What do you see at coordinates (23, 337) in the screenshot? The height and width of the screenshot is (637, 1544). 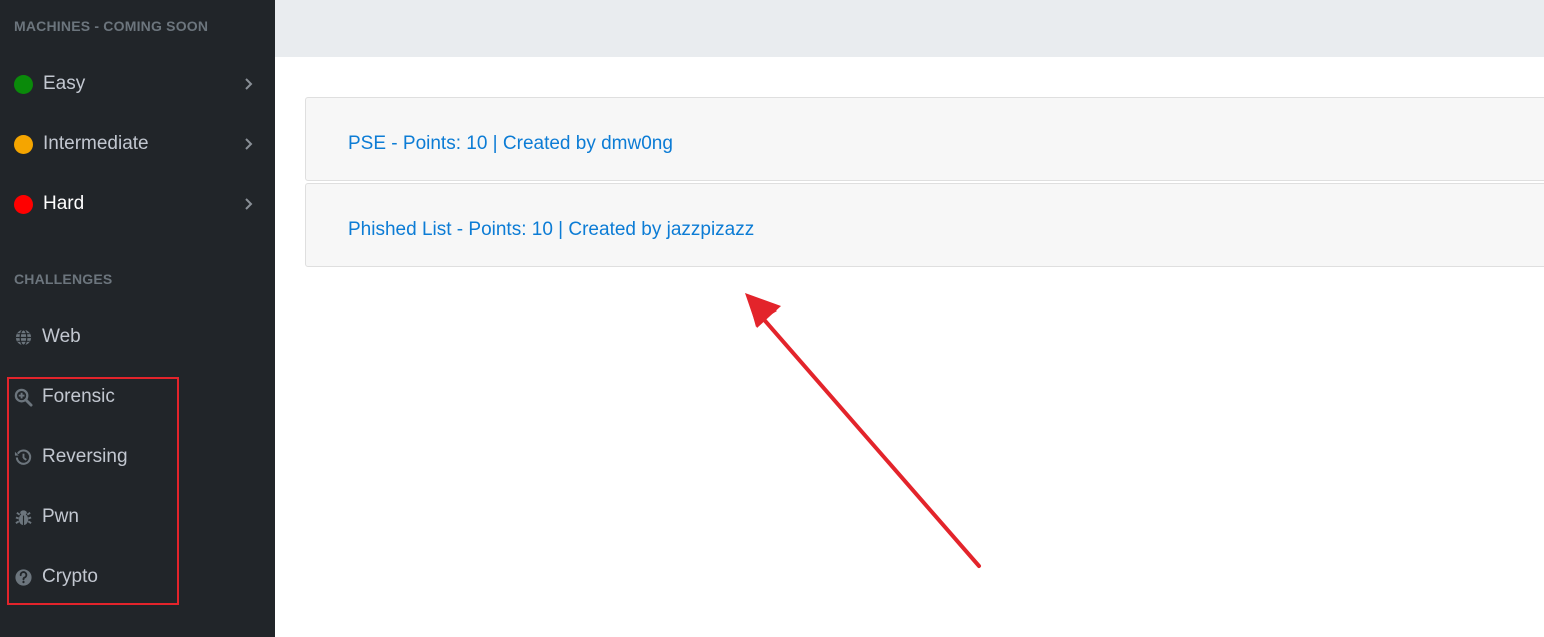 I see `globe-icon` at bounding box center [23, 337].